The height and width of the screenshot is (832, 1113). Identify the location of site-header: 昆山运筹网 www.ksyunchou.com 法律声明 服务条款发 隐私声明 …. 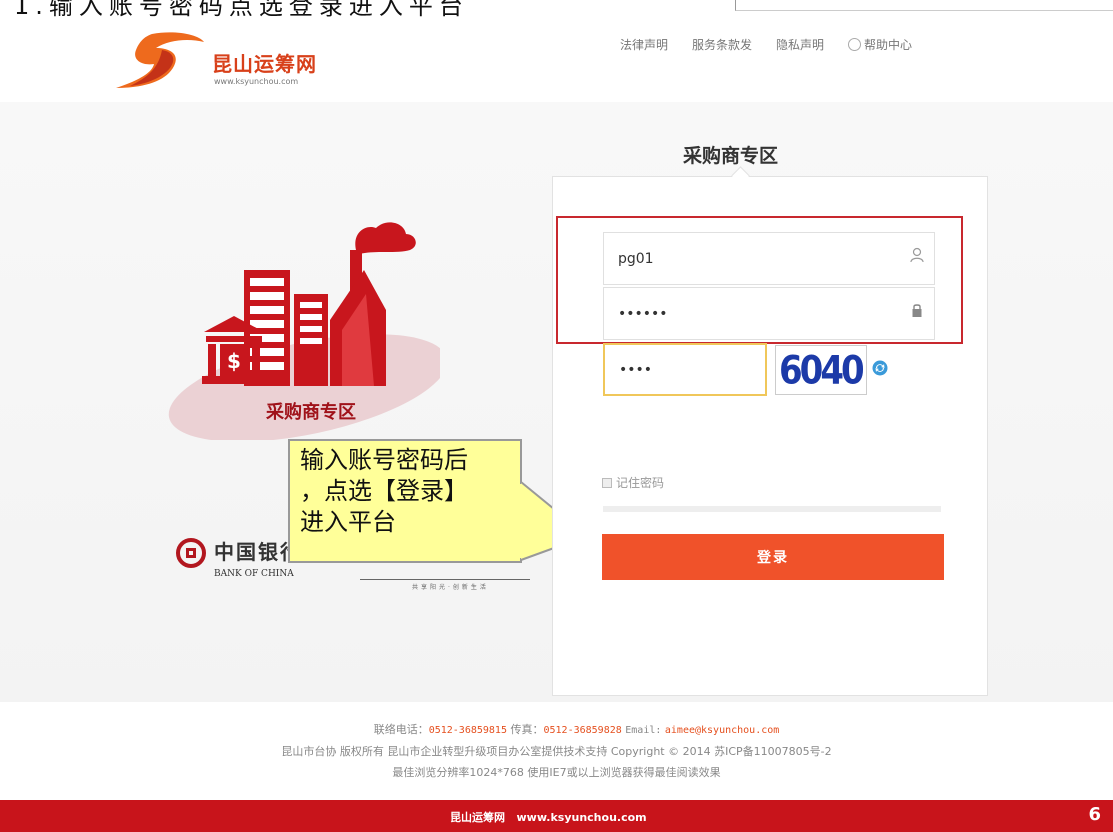
(556, 55).